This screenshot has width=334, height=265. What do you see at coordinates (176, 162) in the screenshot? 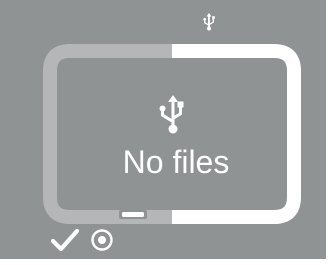
I see `empty-state-message: No files` at bounding box center [176, 162].